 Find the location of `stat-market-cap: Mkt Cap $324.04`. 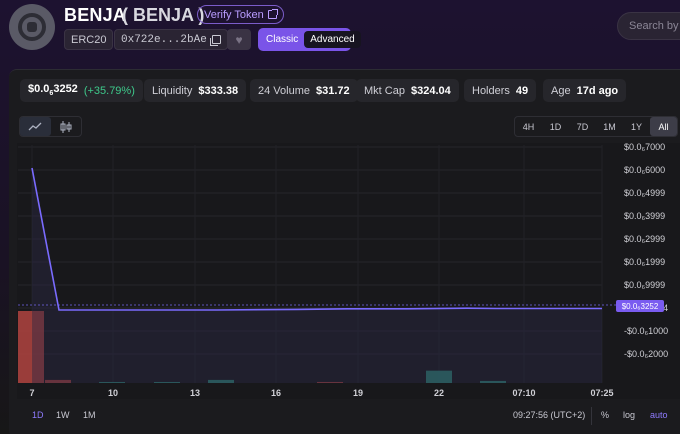

stat-market-cap: Mkt Cap $324.04 is located at coordinates (407, 90).